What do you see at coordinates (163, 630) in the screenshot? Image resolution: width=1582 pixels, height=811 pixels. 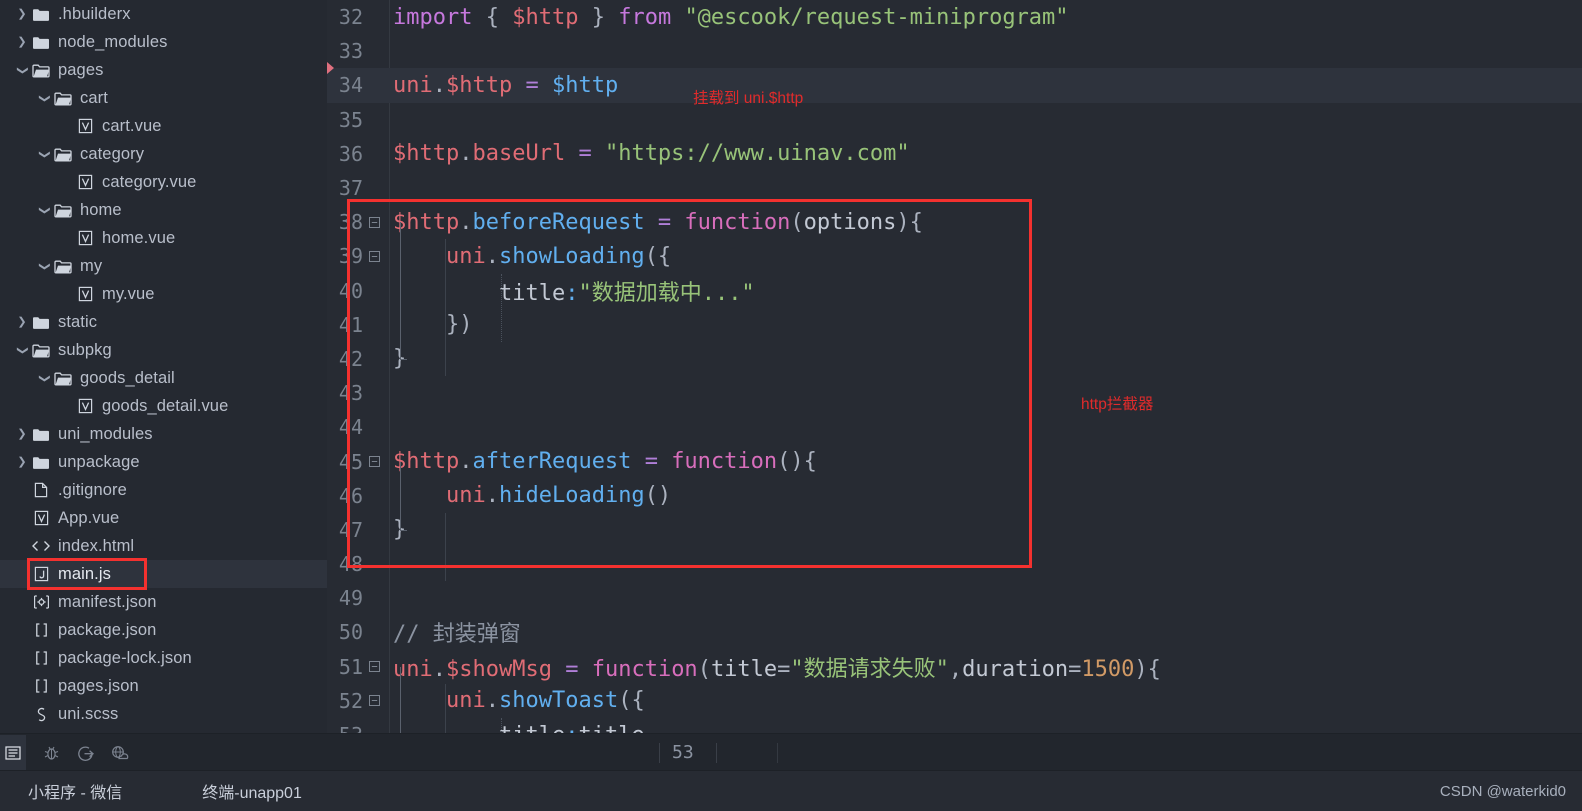 I see `tree-item-package-json: package.json` at bounding box center [163, 630].